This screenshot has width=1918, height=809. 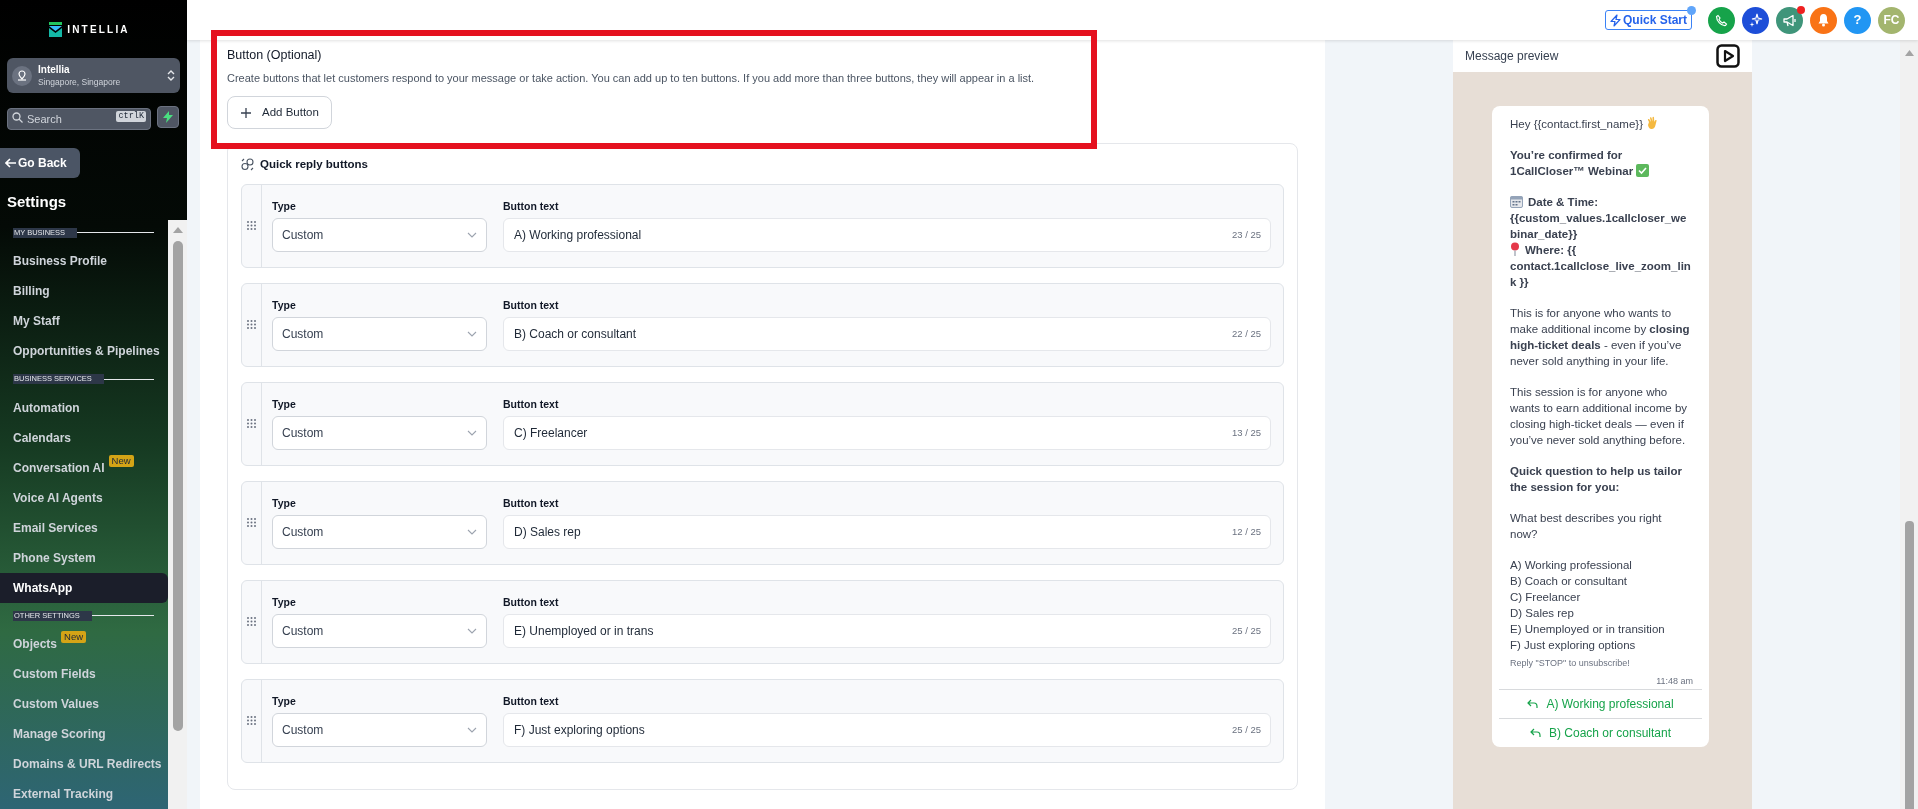 I want to click on back-button: Go Back, so click(x=40, y=163).